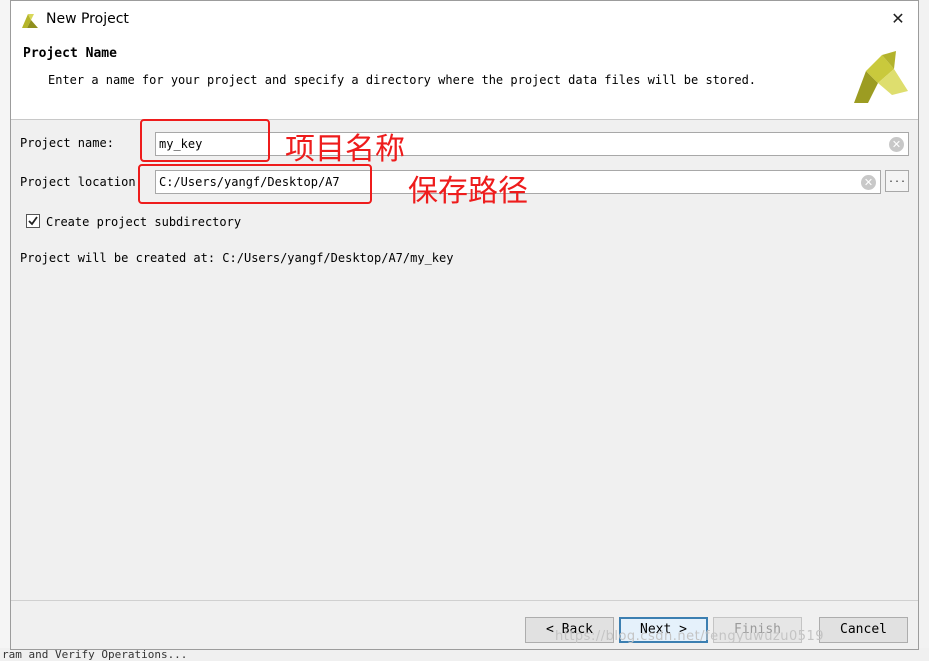 The width and height of the screenshot is (929, 661). What do you see at coordinates (690, 636) in the screenshot?
I see `watermark: https://blog.csdn.net/fengyuwuzu0519` at bounding box center [690, 636].